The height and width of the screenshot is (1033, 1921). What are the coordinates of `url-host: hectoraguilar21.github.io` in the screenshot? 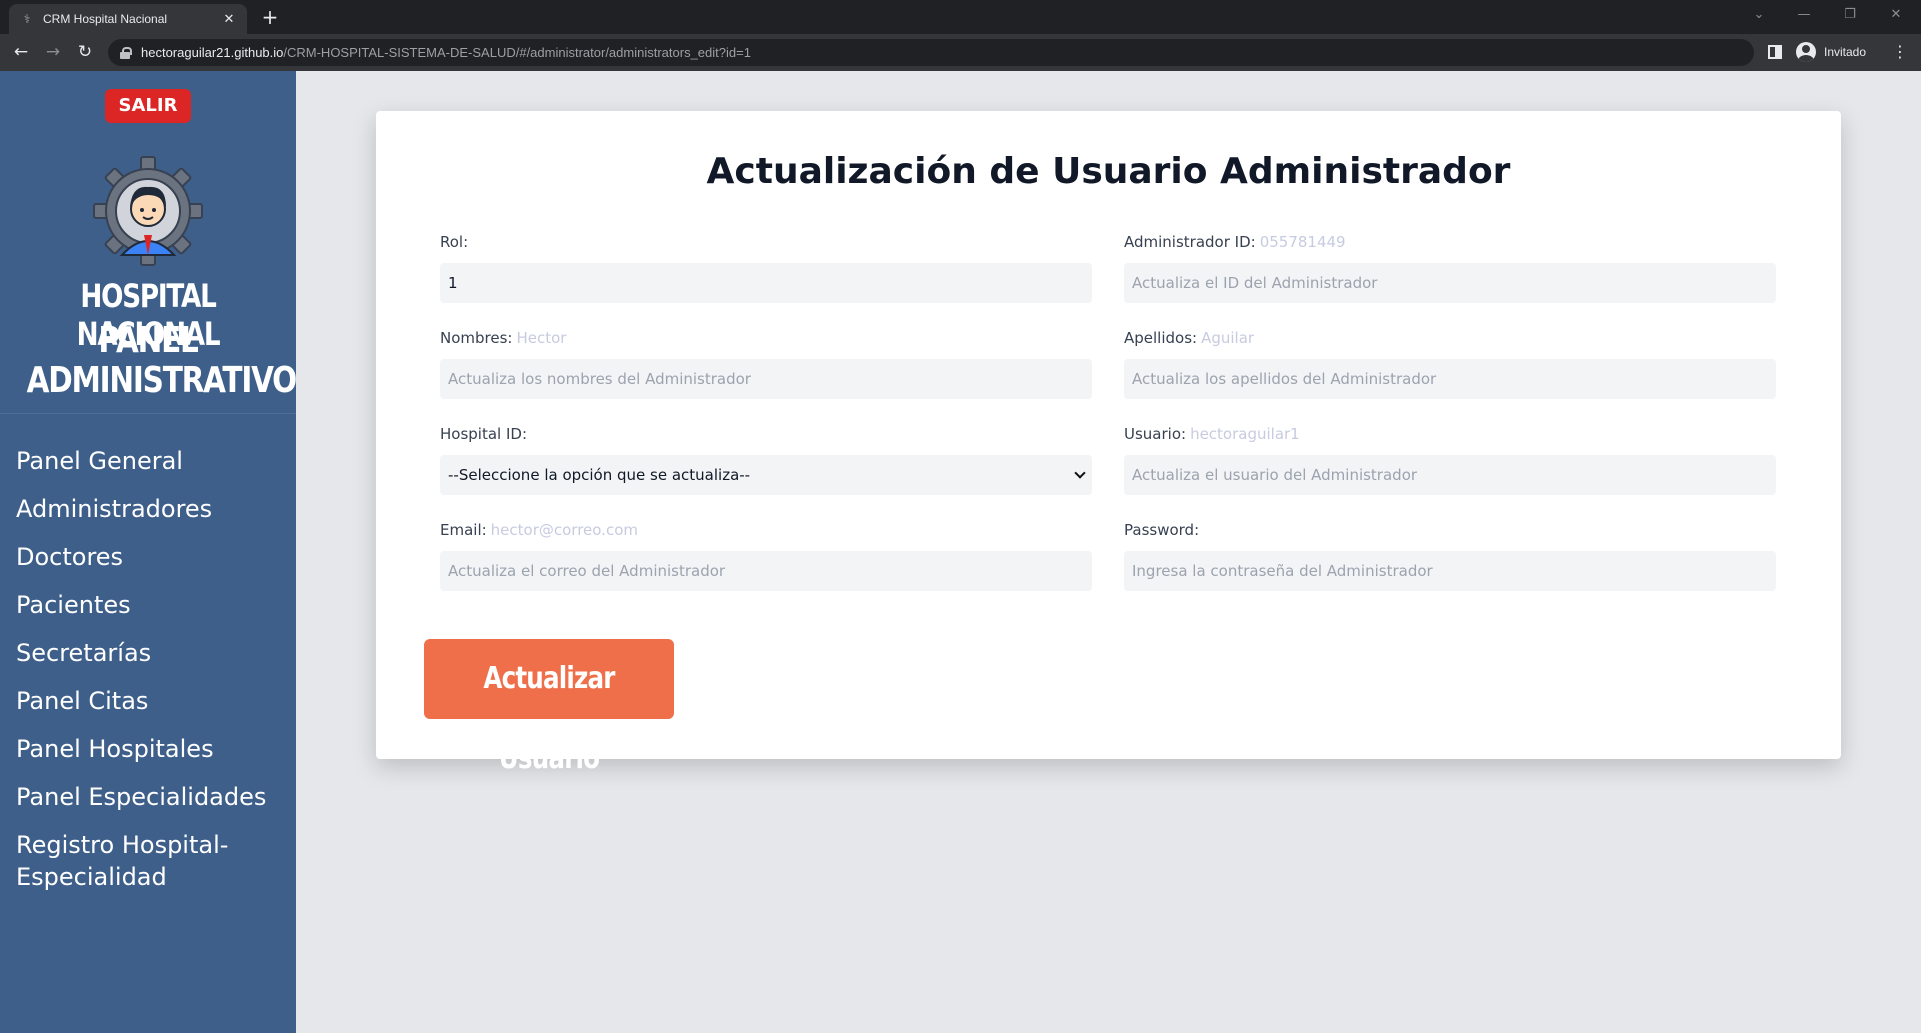 It's located at (212, 52).